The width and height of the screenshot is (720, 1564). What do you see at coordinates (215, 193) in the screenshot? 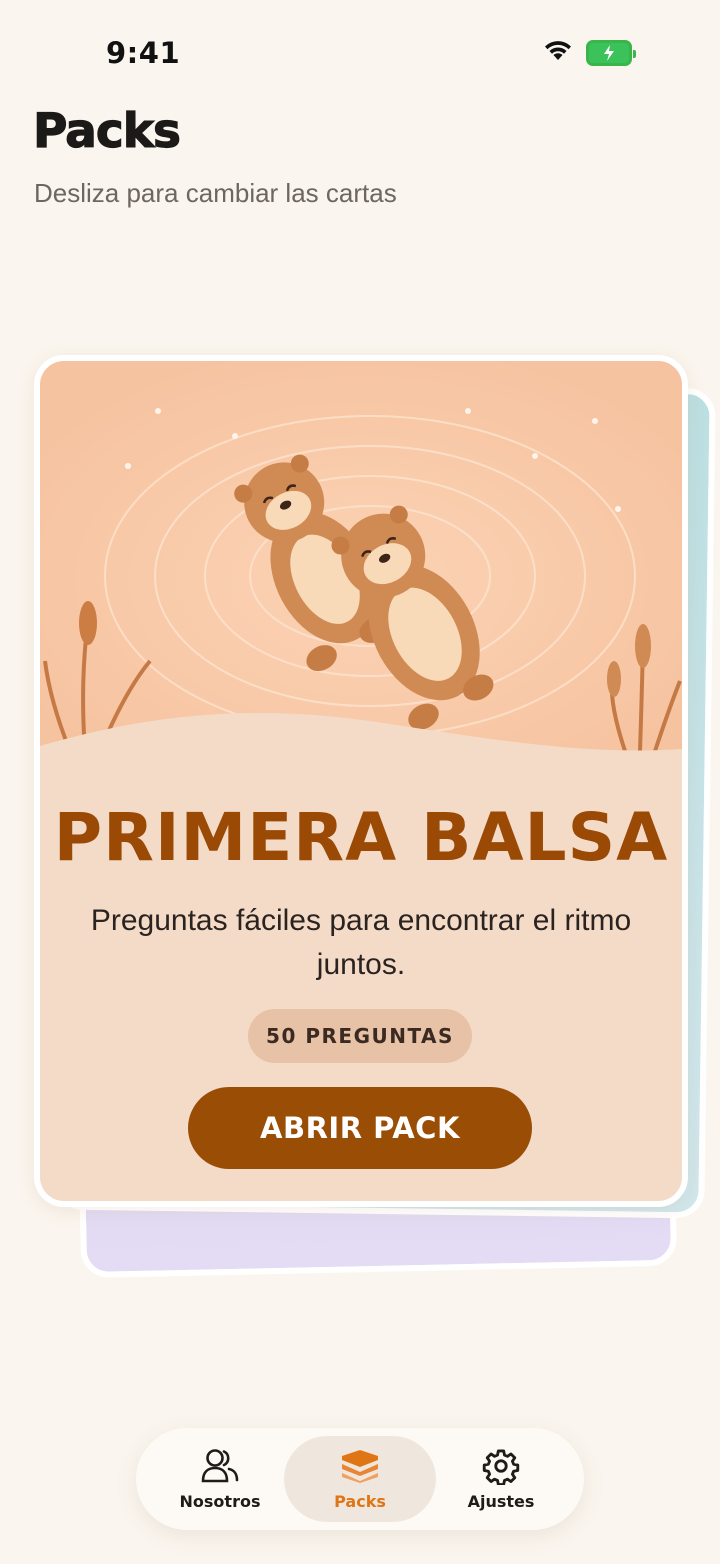
I see `page-subtitle: Desliza para cambiar las cartas` at bounding box center [215, 193].